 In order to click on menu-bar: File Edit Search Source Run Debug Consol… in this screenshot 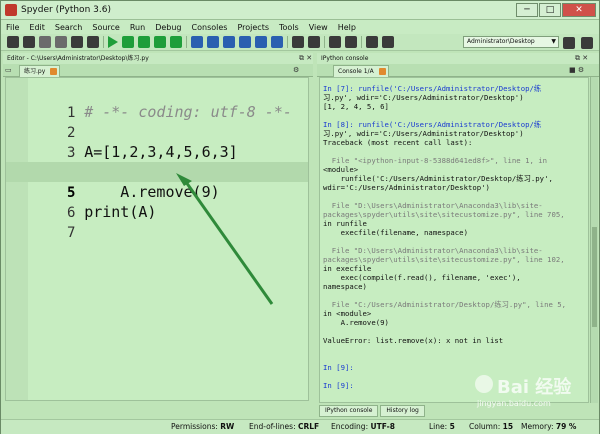, I will do `click(300, 27)`.